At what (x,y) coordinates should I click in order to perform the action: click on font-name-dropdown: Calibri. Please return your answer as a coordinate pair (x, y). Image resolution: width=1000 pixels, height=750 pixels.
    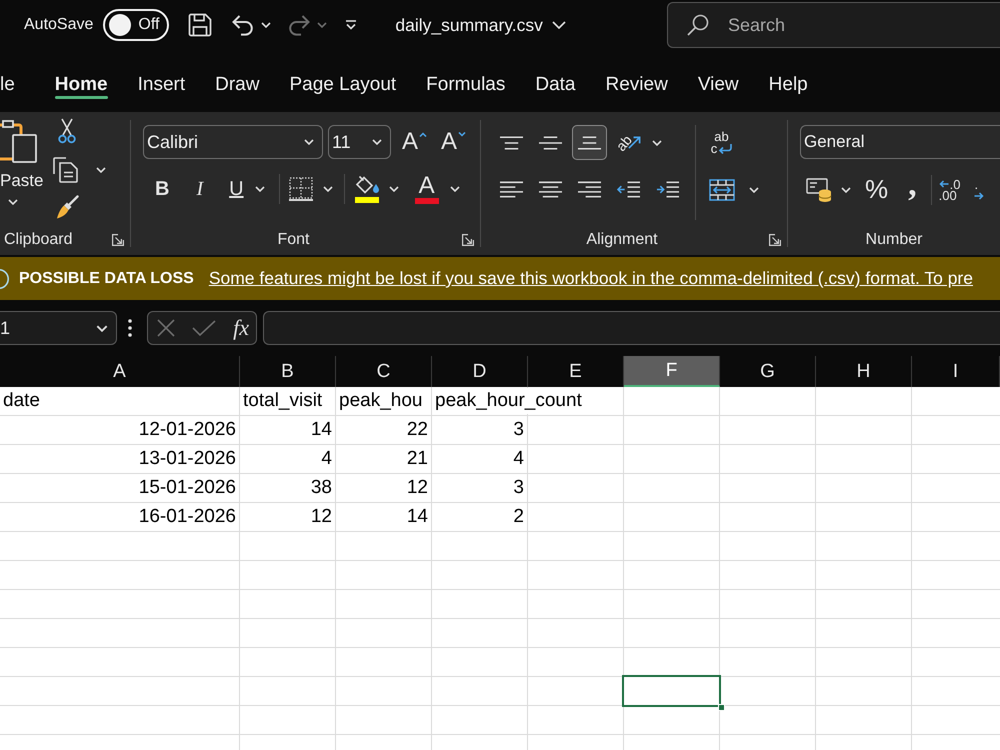
    Looking at the image, I should click on (233, 142).